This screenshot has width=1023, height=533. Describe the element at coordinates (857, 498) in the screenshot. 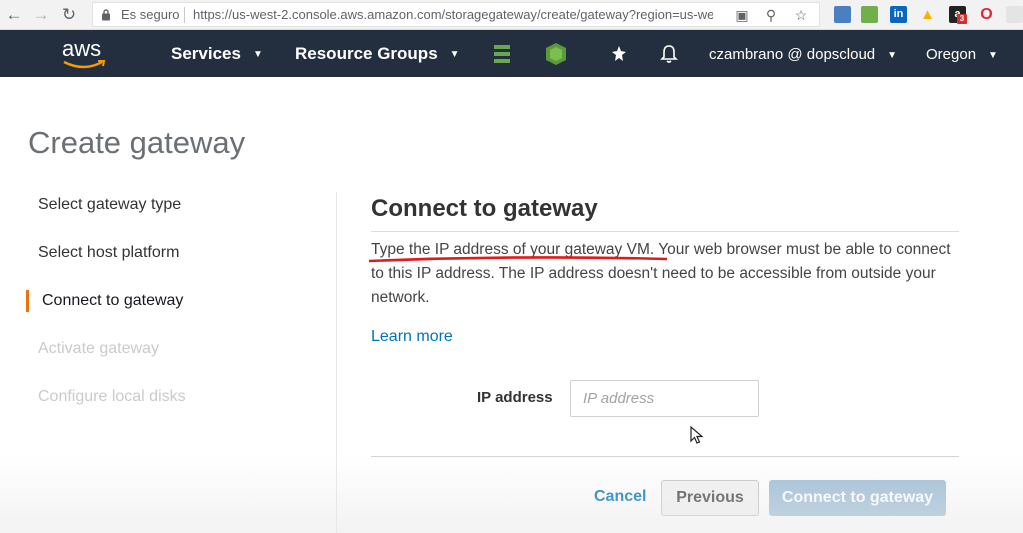

I see `connect-to-gateway-button: Connect to gateway` at that location.